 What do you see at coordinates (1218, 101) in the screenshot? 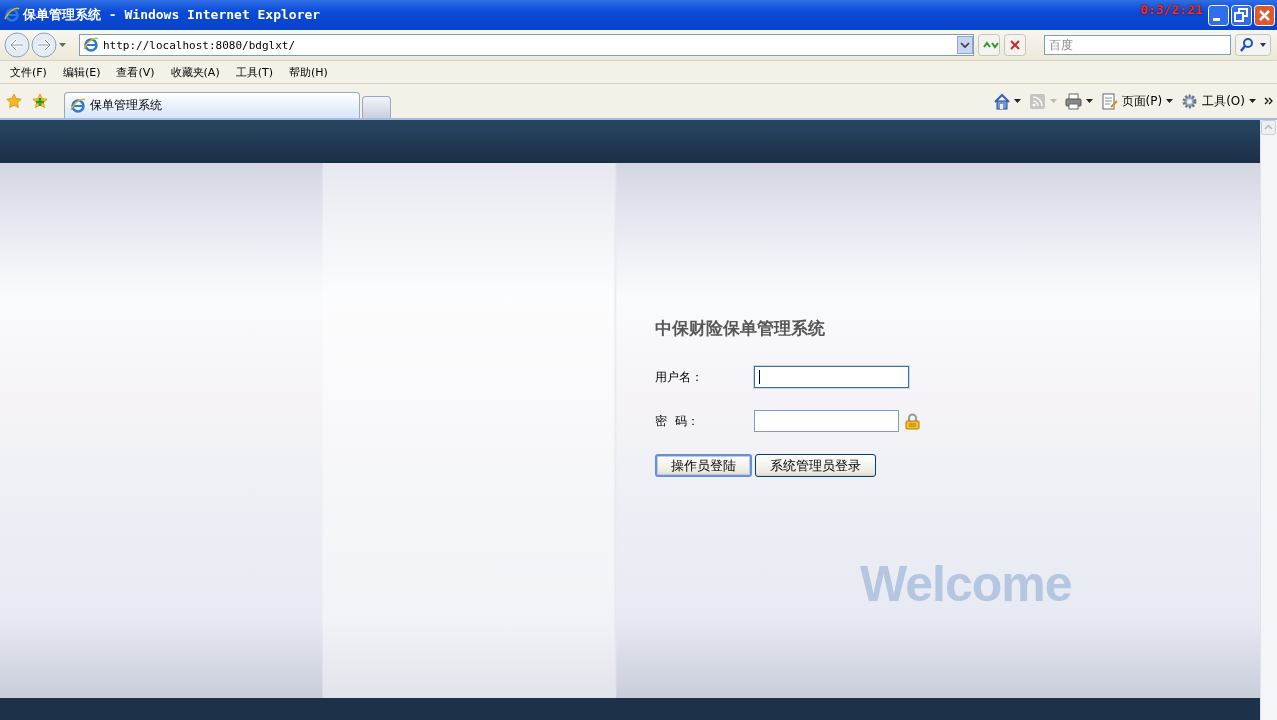
I see `toolbar-button: 工具(O)` at bounding box center [1218, 101].